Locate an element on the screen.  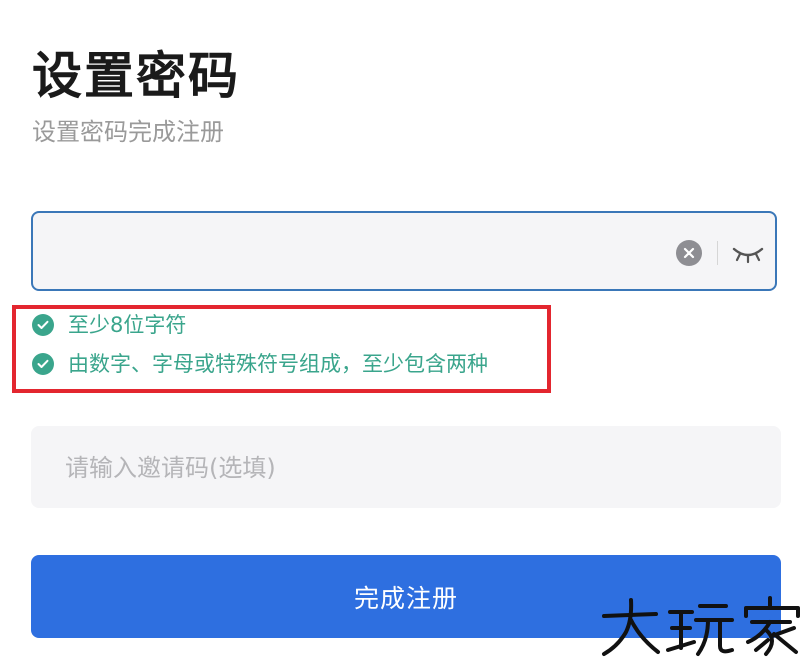
clear-x-glyph is located at coordinates (689, 253).